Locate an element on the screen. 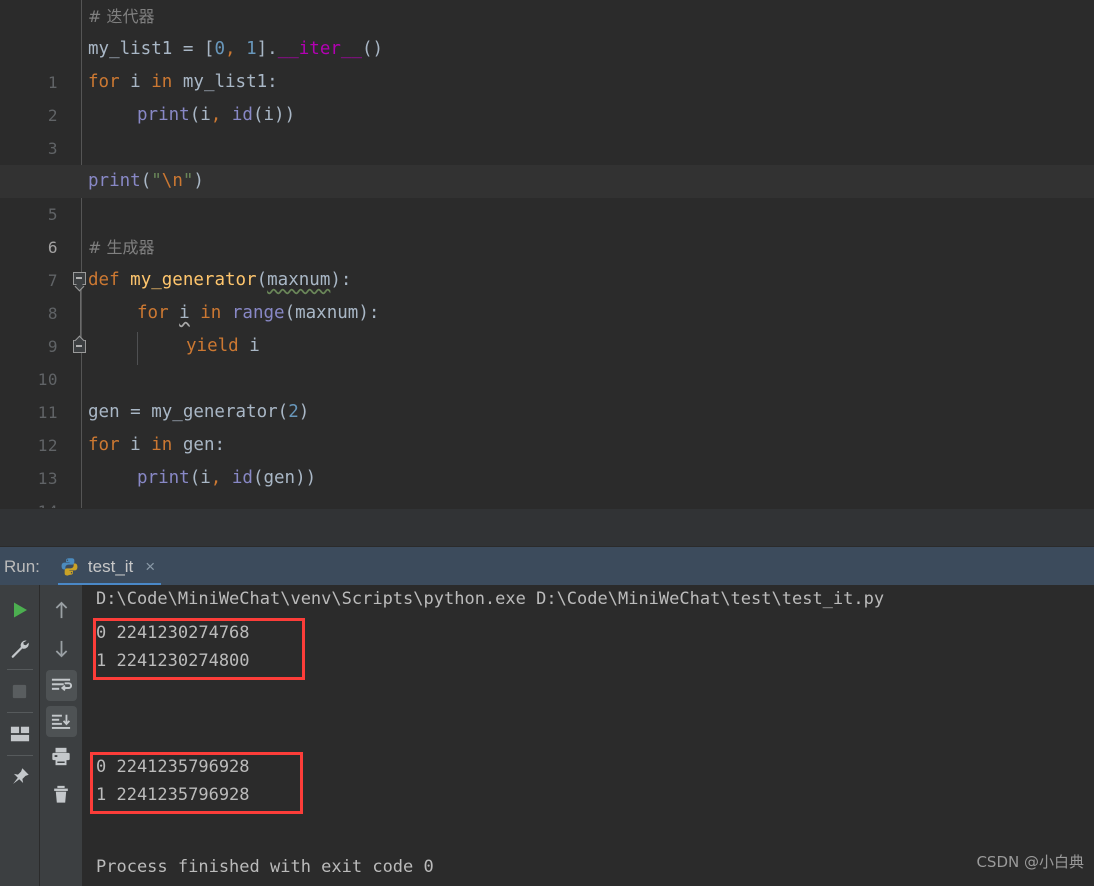  parameter-token: maxnum is located at coordinates (299, 280).